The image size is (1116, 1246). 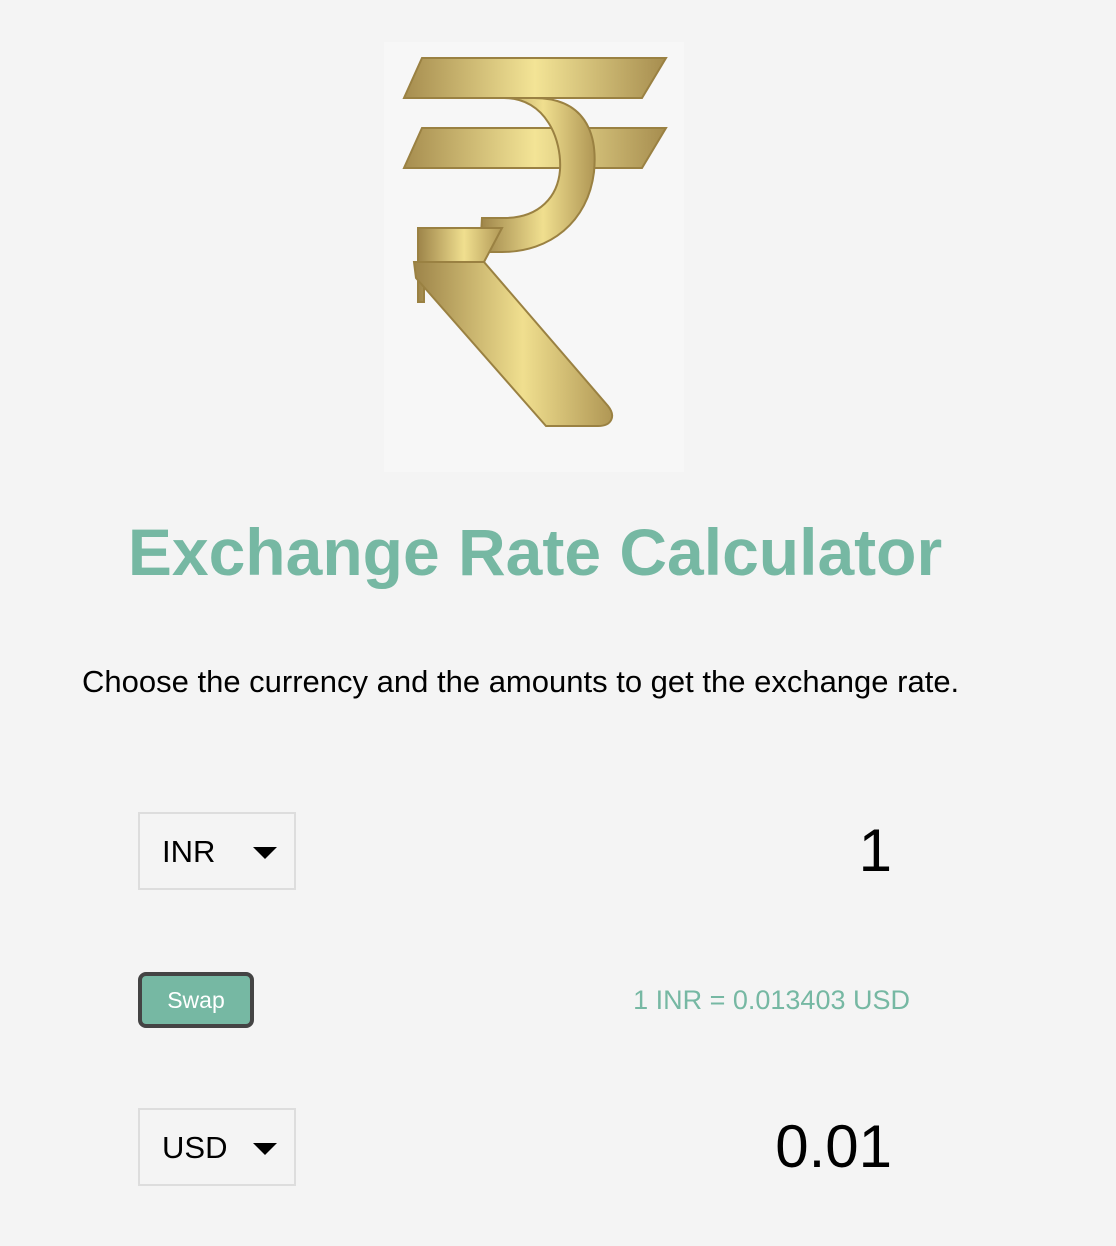 What do you see at coordinates (875, 851) in the screenshot?
I see `amount-one-input: 1` at bounding box center [875, 851].